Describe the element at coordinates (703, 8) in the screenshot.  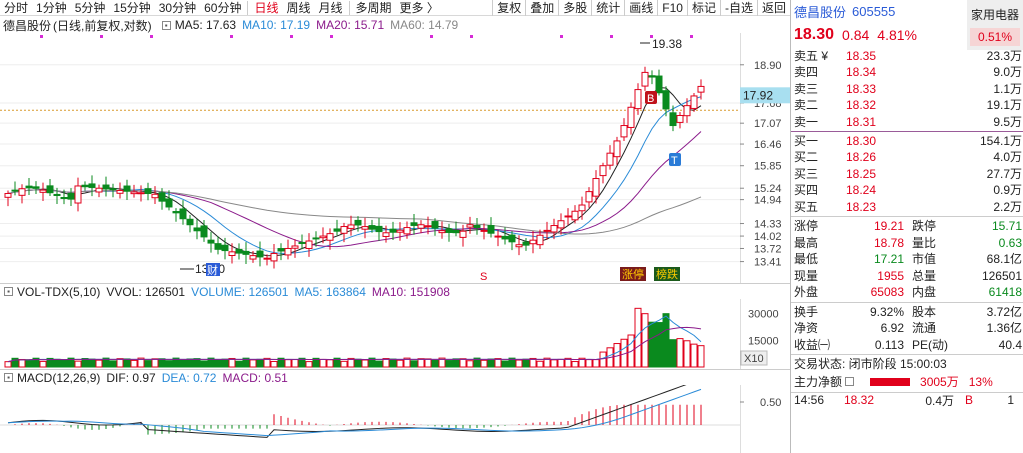
I see `toolbar-button: 标记` at that location.